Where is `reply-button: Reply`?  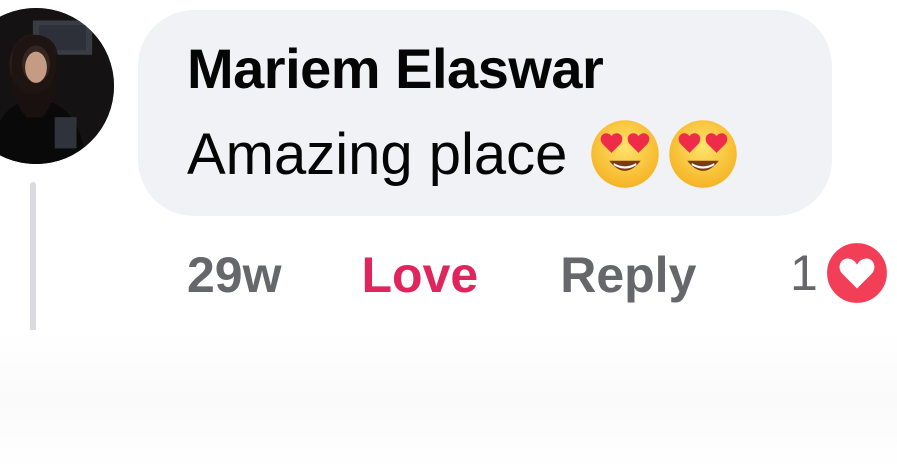 reply-button: Reply is located at coordinates (628, 275).